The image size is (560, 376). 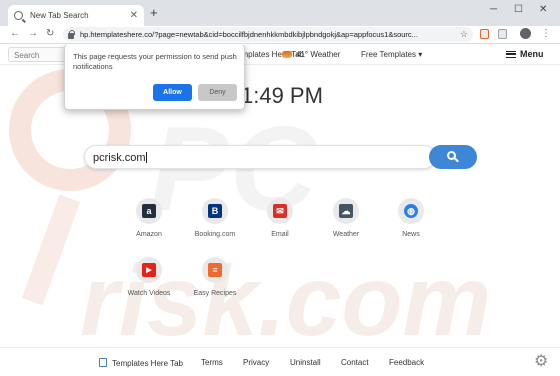 What do you see at coordinates (391, 54) in the screenshot?
I see `free-templates-dropdown: Free Templates ▾` at bounding box center [391, 54].